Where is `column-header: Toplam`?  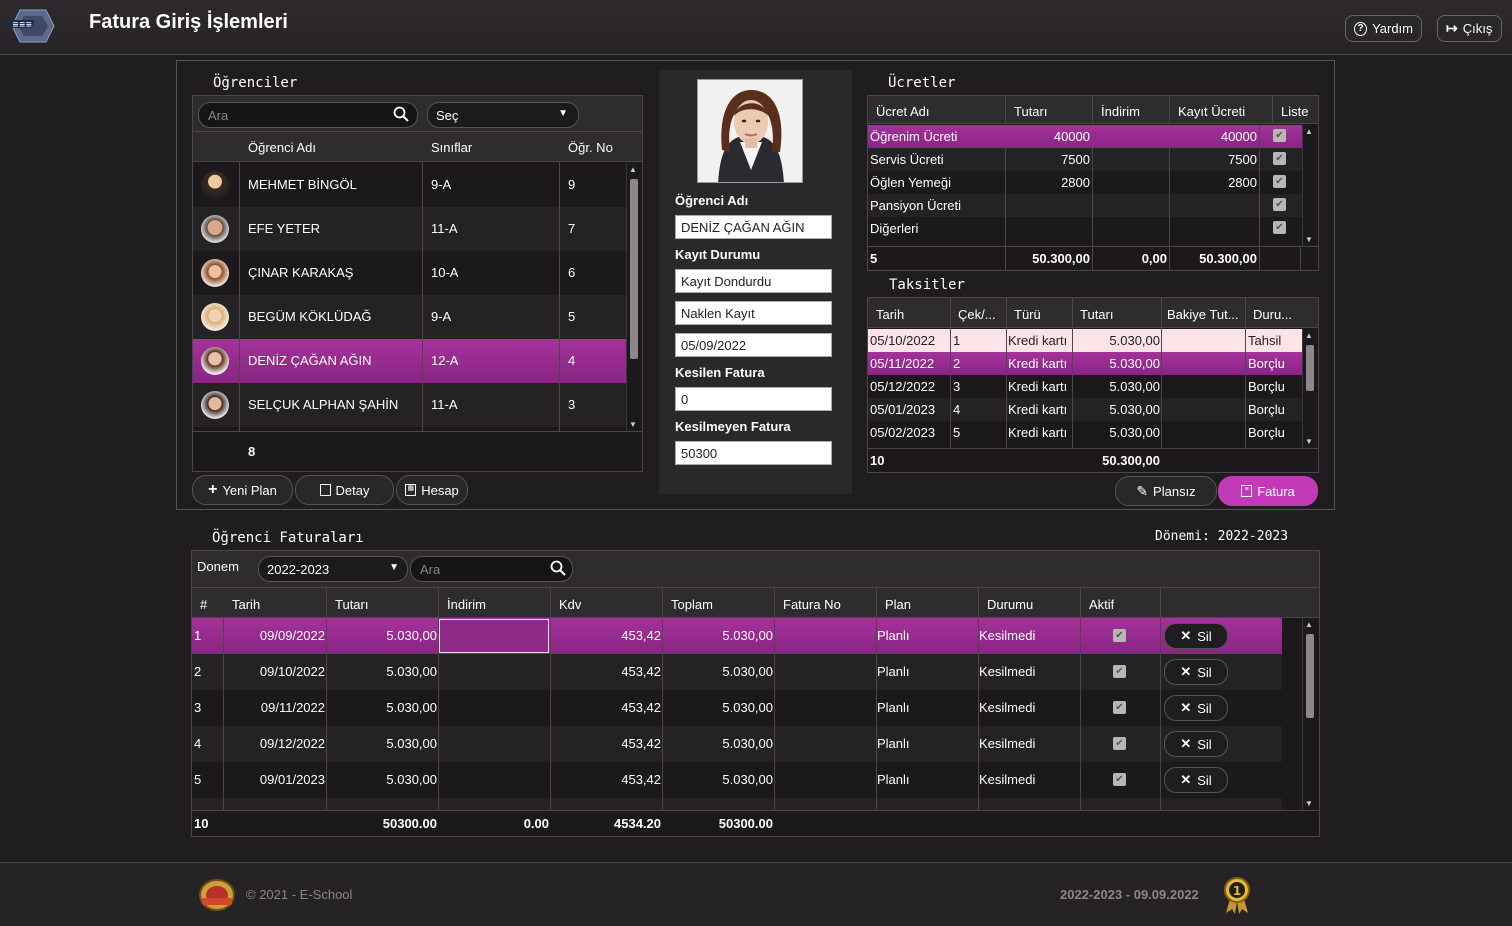 column-header: Toplam is located at coordinates (692, 604).